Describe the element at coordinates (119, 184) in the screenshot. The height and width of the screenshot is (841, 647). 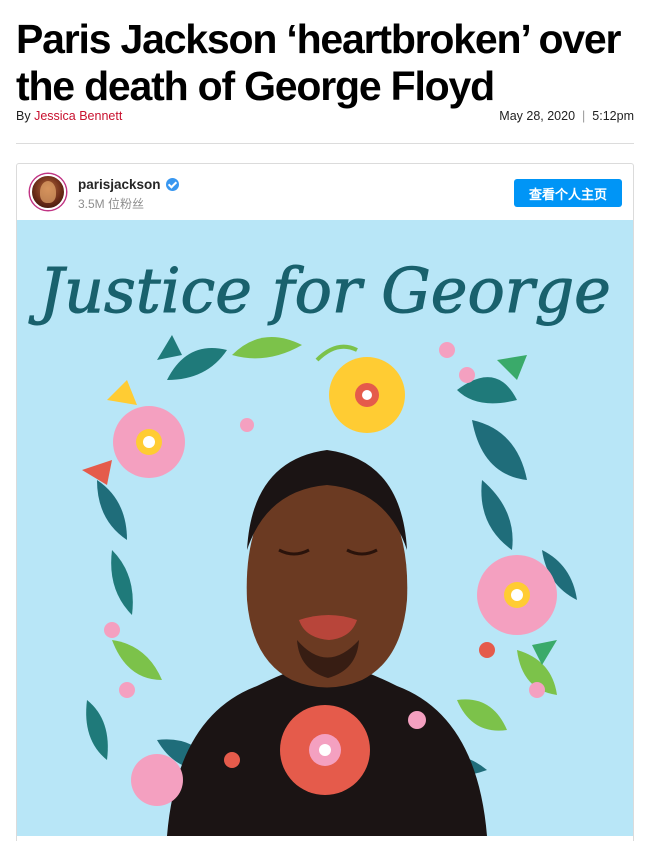
I see `username: parisjackson` at that location.